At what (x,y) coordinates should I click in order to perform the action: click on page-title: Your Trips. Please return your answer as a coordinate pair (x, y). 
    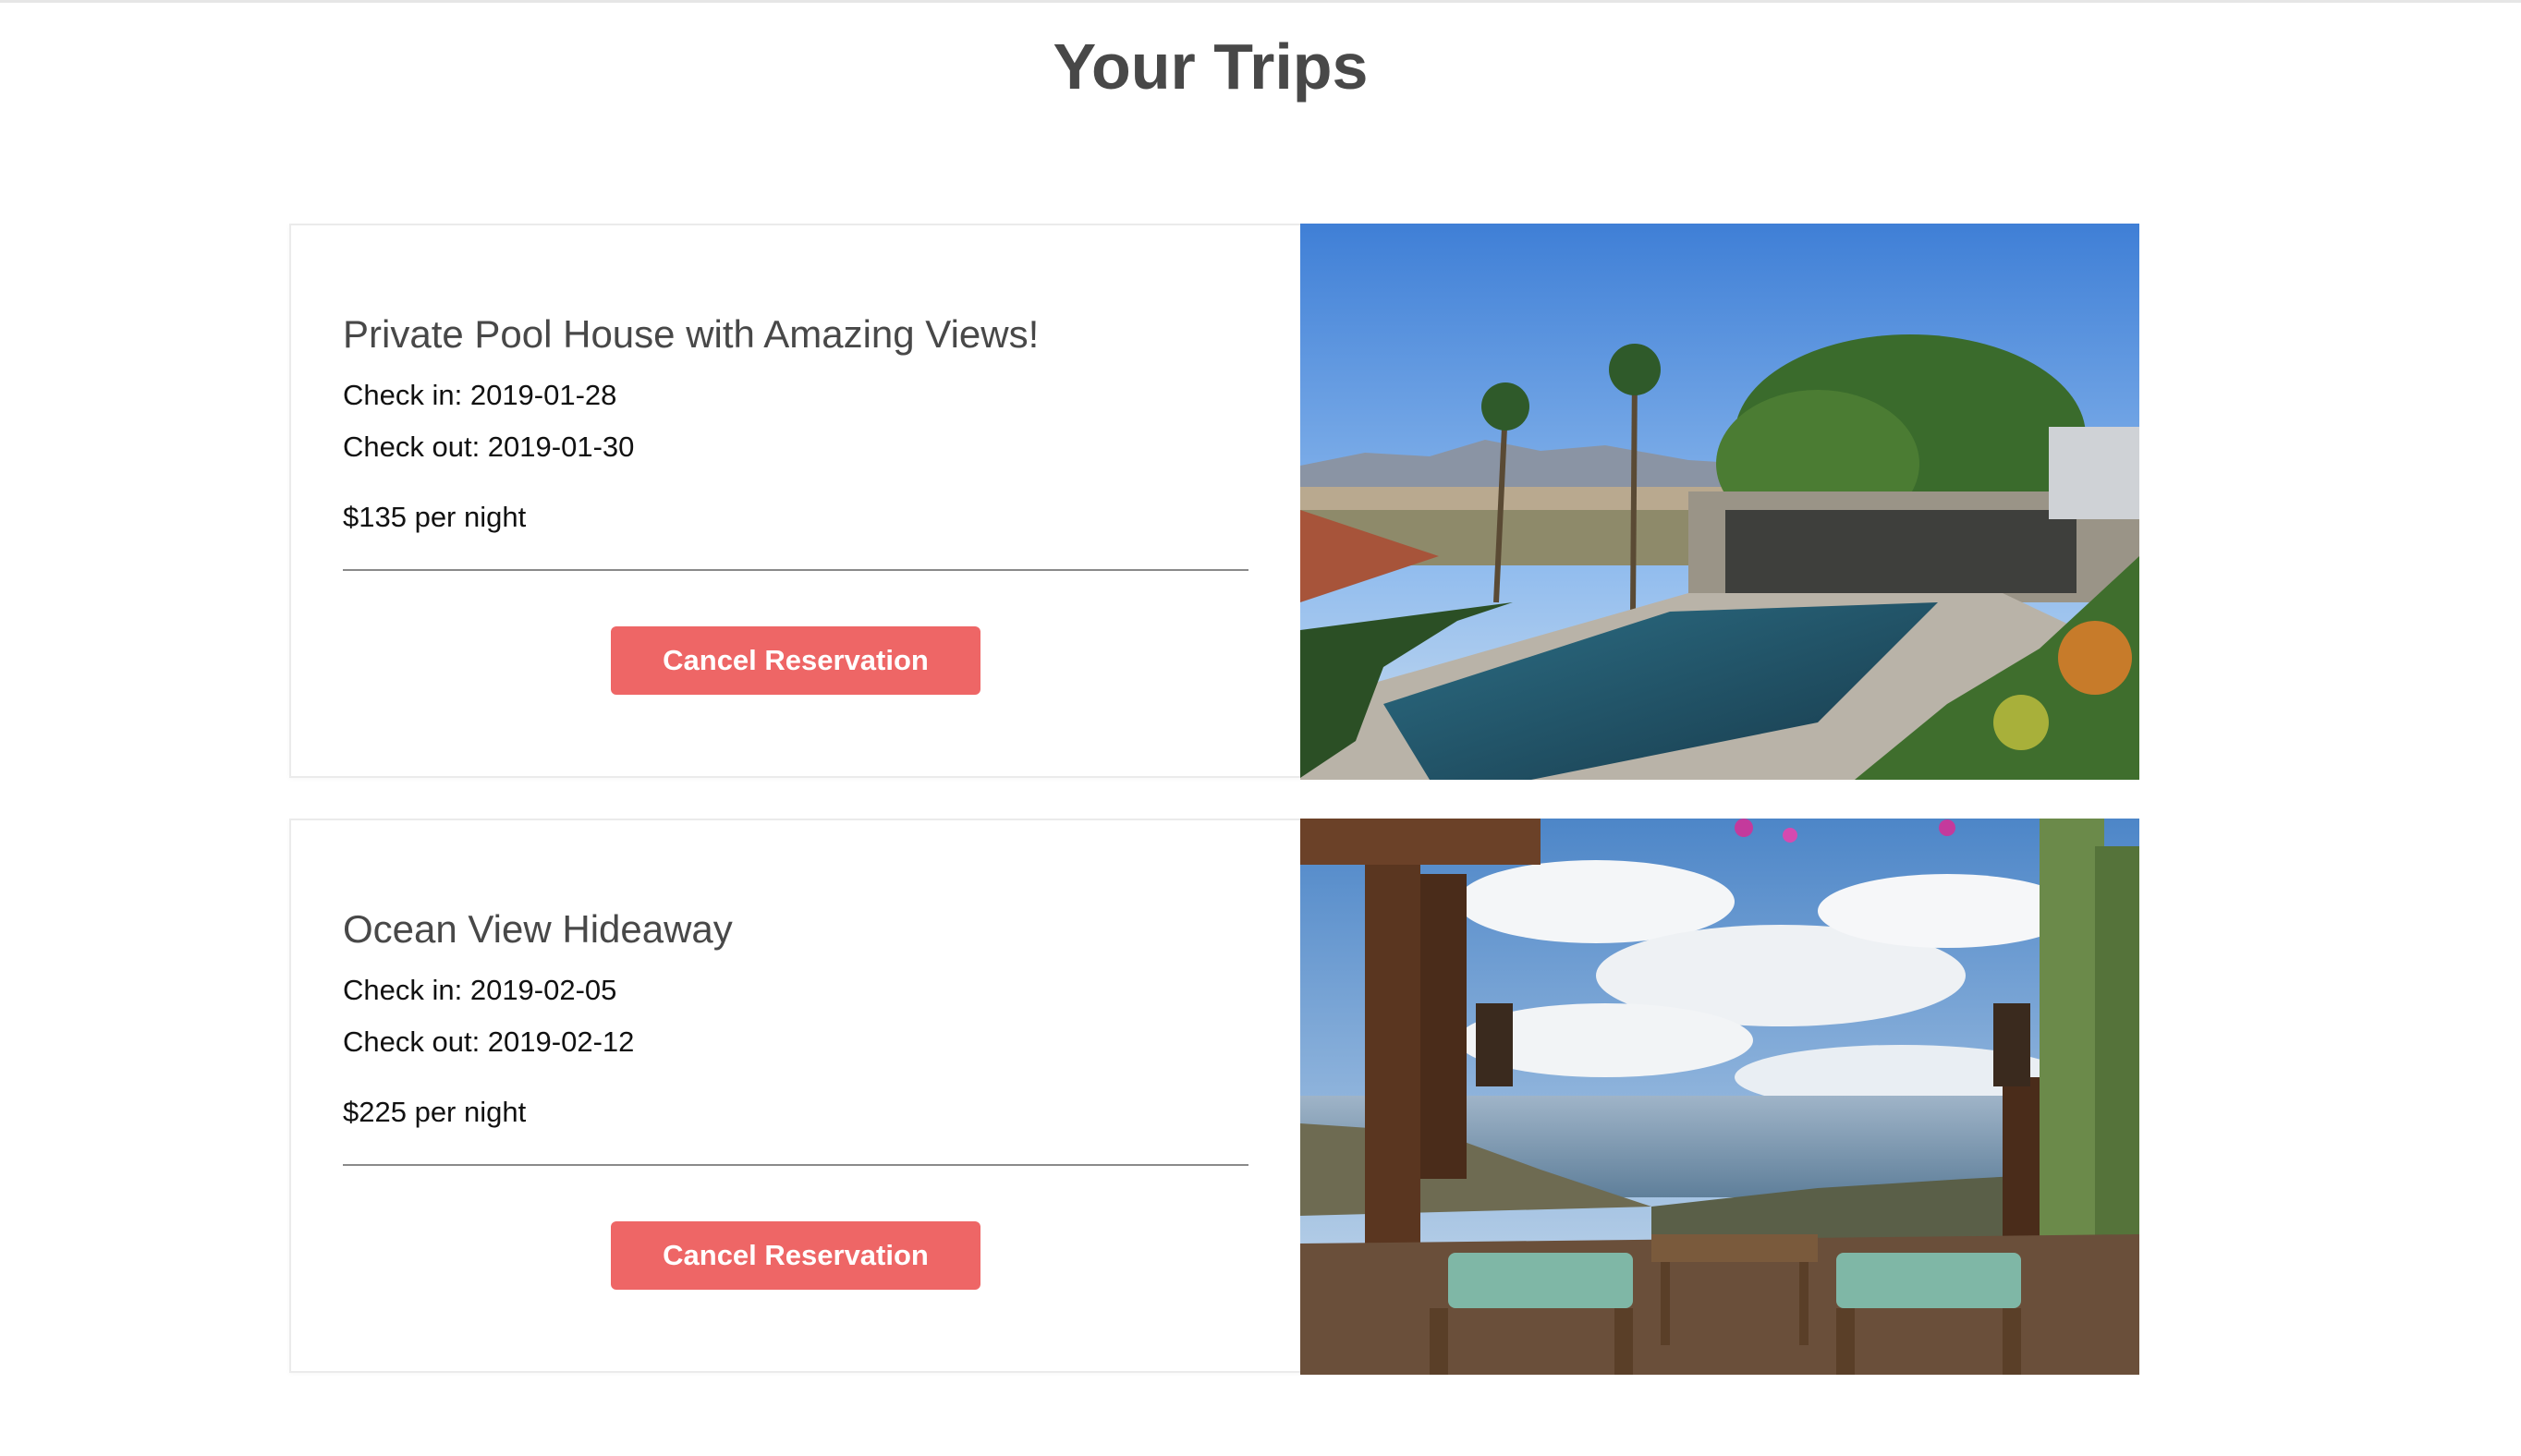
    Looking at the image, I should click on (1211, 66).